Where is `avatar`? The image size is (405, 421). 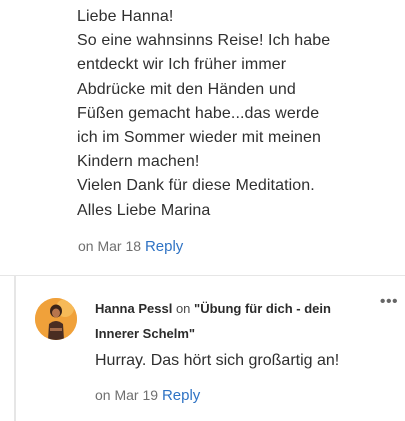 avatar is located at coordinates (56, 319).